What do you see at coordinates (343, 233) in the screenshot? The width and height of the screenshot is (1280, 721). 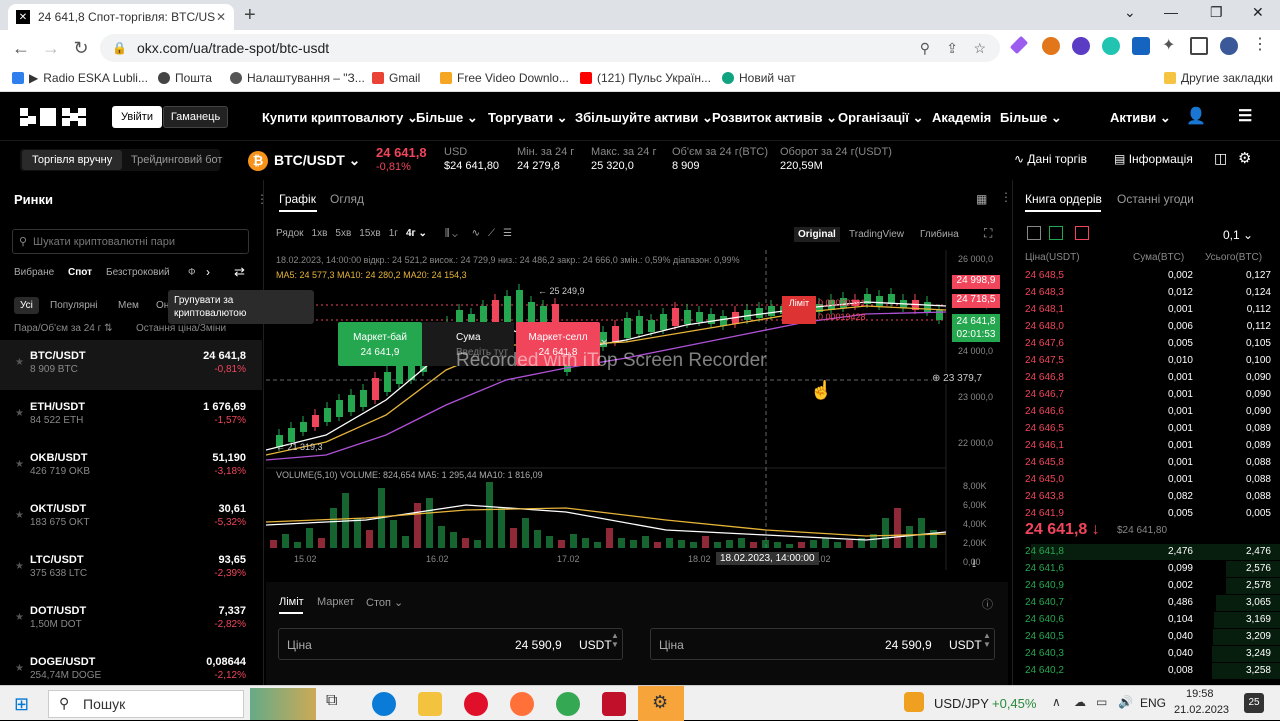 I see `interval-5m: 5хв` at bounding box center [343, 233].